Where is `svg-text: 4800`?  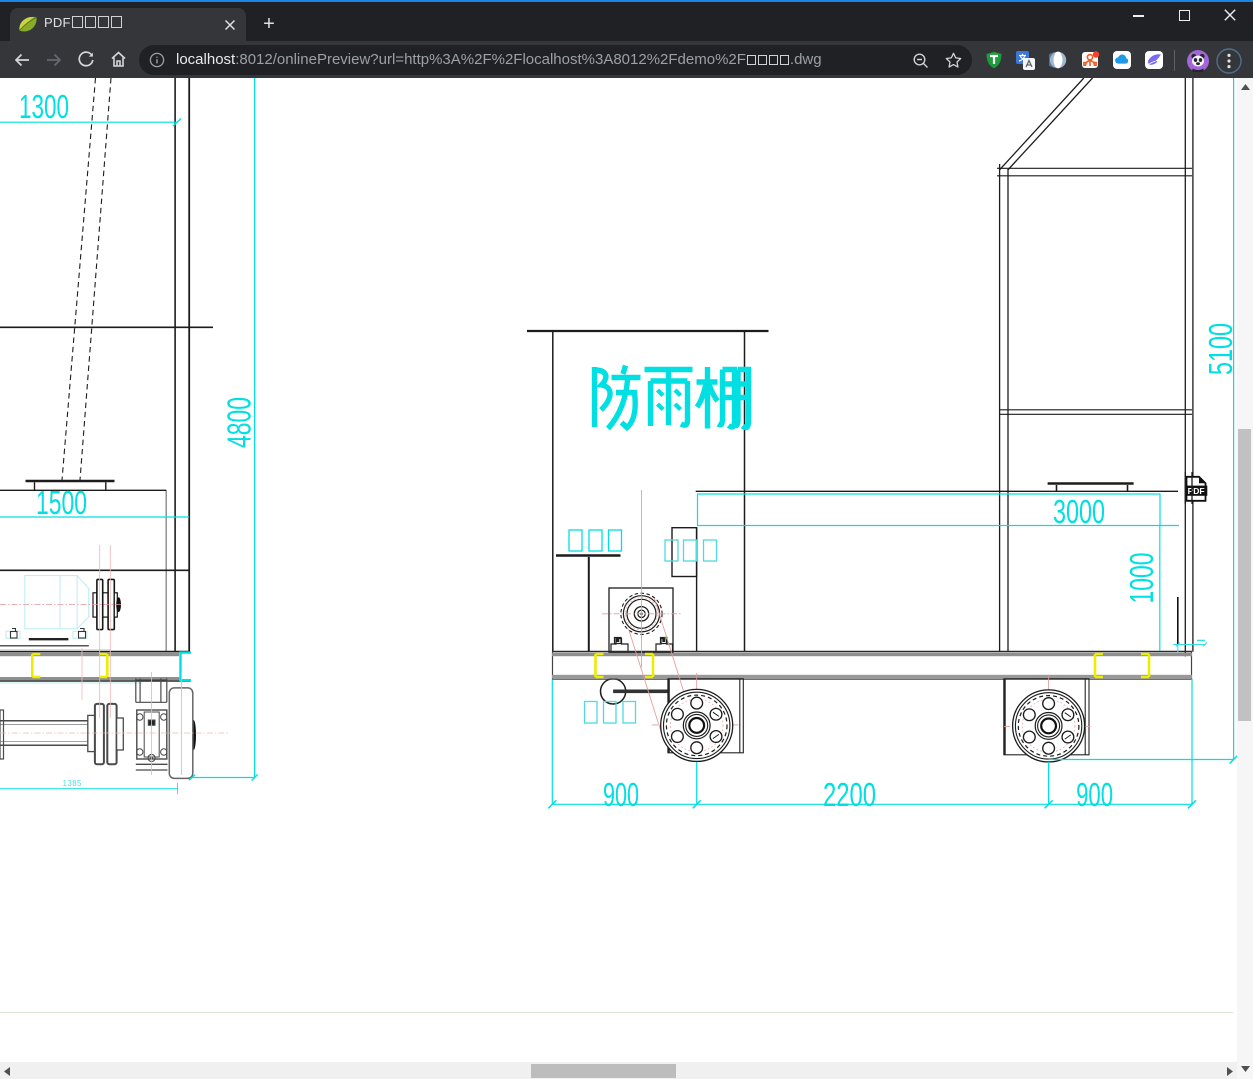 svg-text: 4800 is located at coordinates (239, 422).